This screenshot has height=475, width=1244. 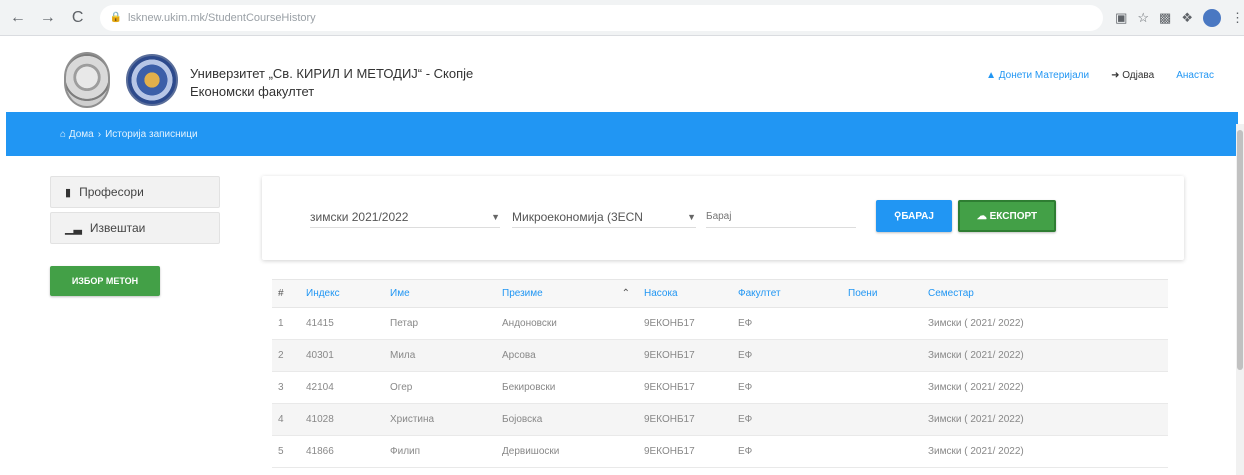 What do you see at coordinates (577, 216) in the screenshot?
I see `subject-select-value: Микроекономија (3ECN` at bounding box center [577, 216].